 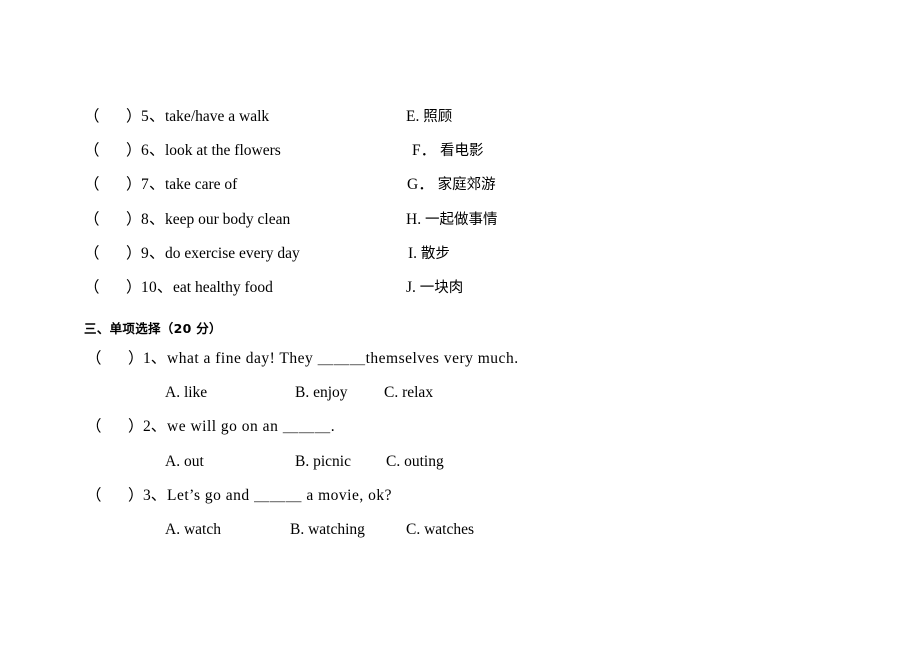 I want to click on matching-row: （ ） 9、 do exercise every day I. 散步, so click(x=324, y=254).